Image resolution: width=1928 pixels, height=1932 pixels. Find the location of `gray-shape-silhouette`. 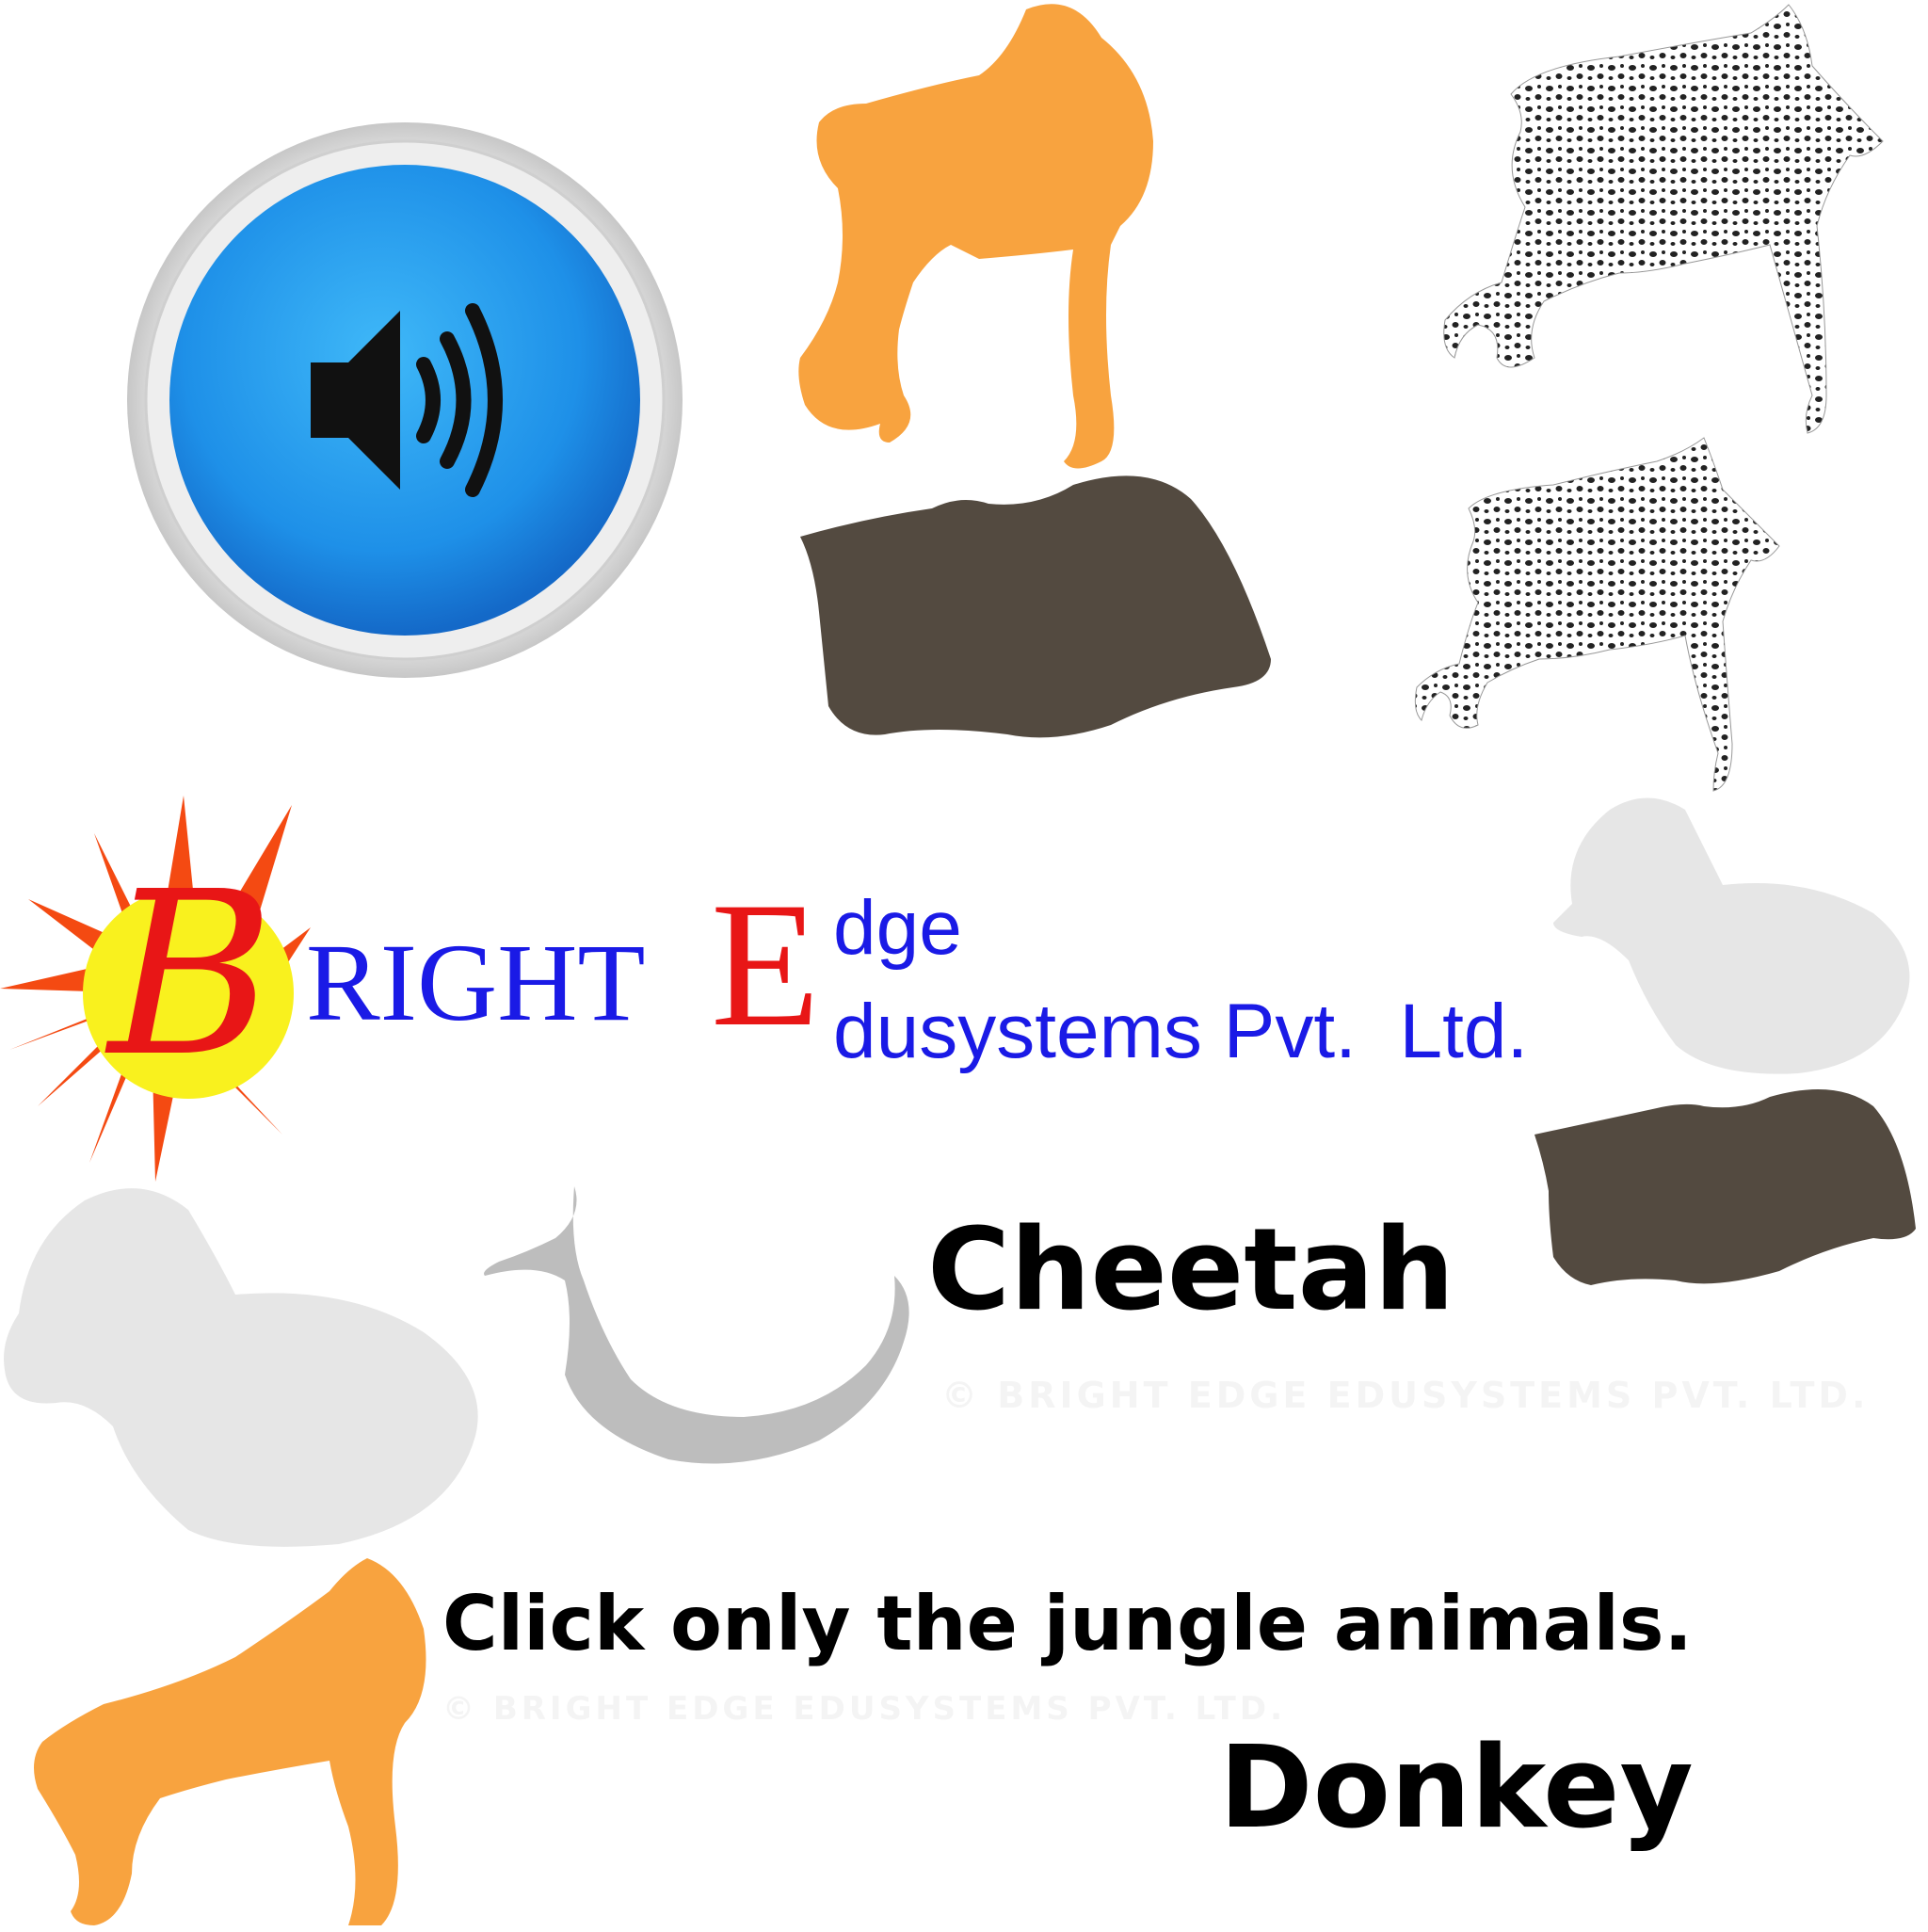

gray-shape-silhouette is located at coordinates (696, 1325).